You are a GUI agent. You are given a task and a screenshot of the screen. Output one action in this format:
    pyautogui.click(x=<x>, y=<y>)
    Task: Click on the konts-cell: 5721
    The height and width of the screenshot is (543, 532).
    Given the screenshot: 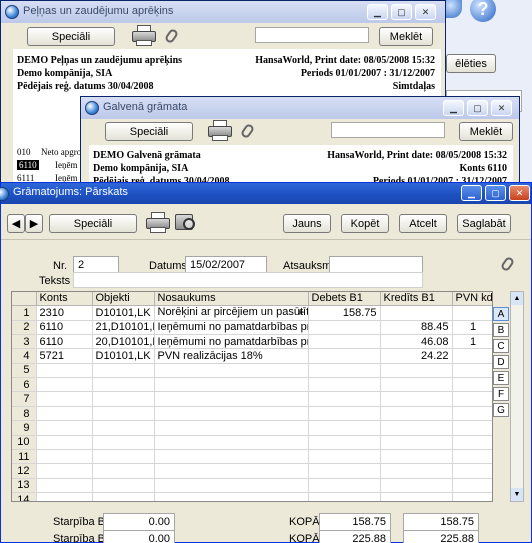 What is the action you would take?
    pyautogui.click(x=64, y=356)
    